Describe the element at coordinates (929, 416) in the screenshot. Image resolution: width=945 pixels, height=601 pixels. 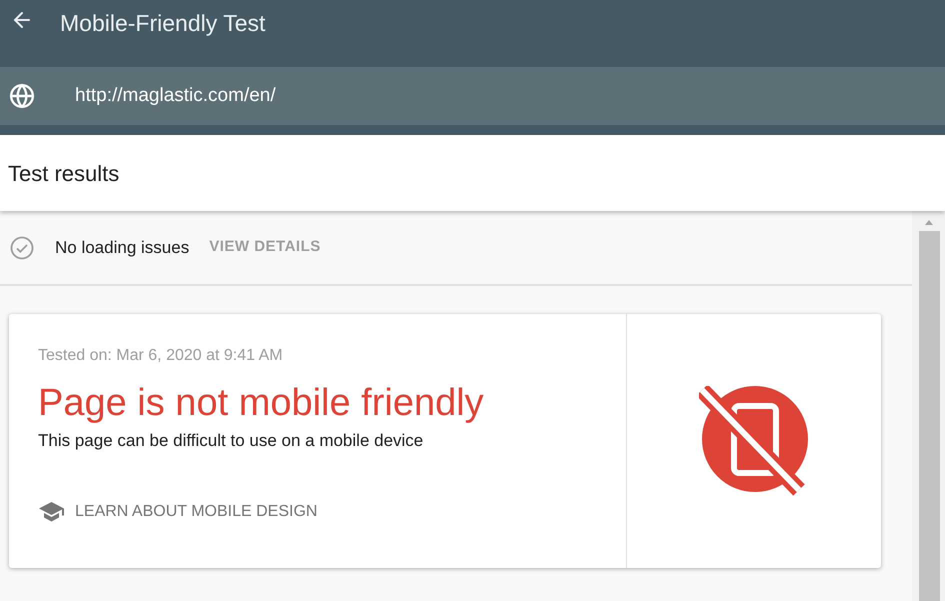
I see `scrollbar-thumb` at that location.